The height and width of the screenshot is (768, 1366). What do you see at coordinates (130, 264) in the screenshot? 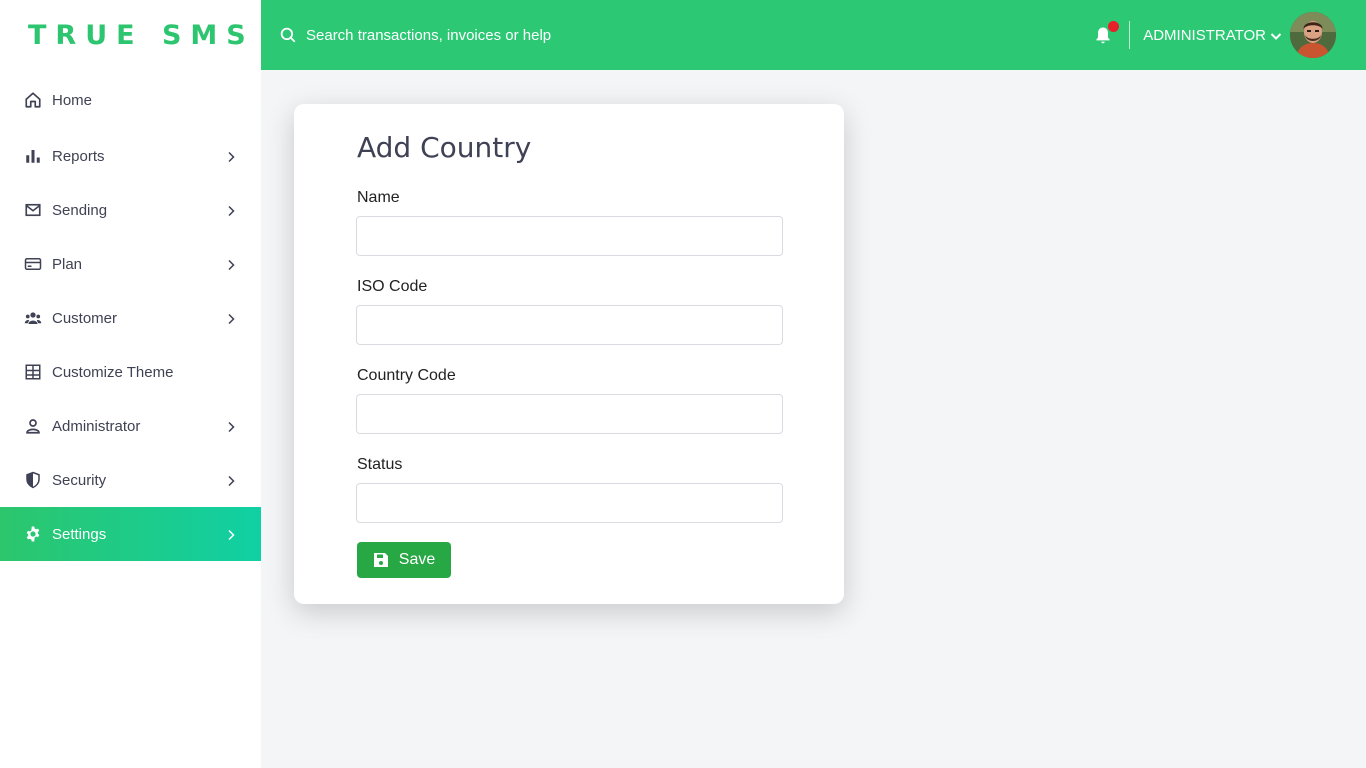
I see `sidebar-item-plan: Plan` at bounding box center [130, 264].